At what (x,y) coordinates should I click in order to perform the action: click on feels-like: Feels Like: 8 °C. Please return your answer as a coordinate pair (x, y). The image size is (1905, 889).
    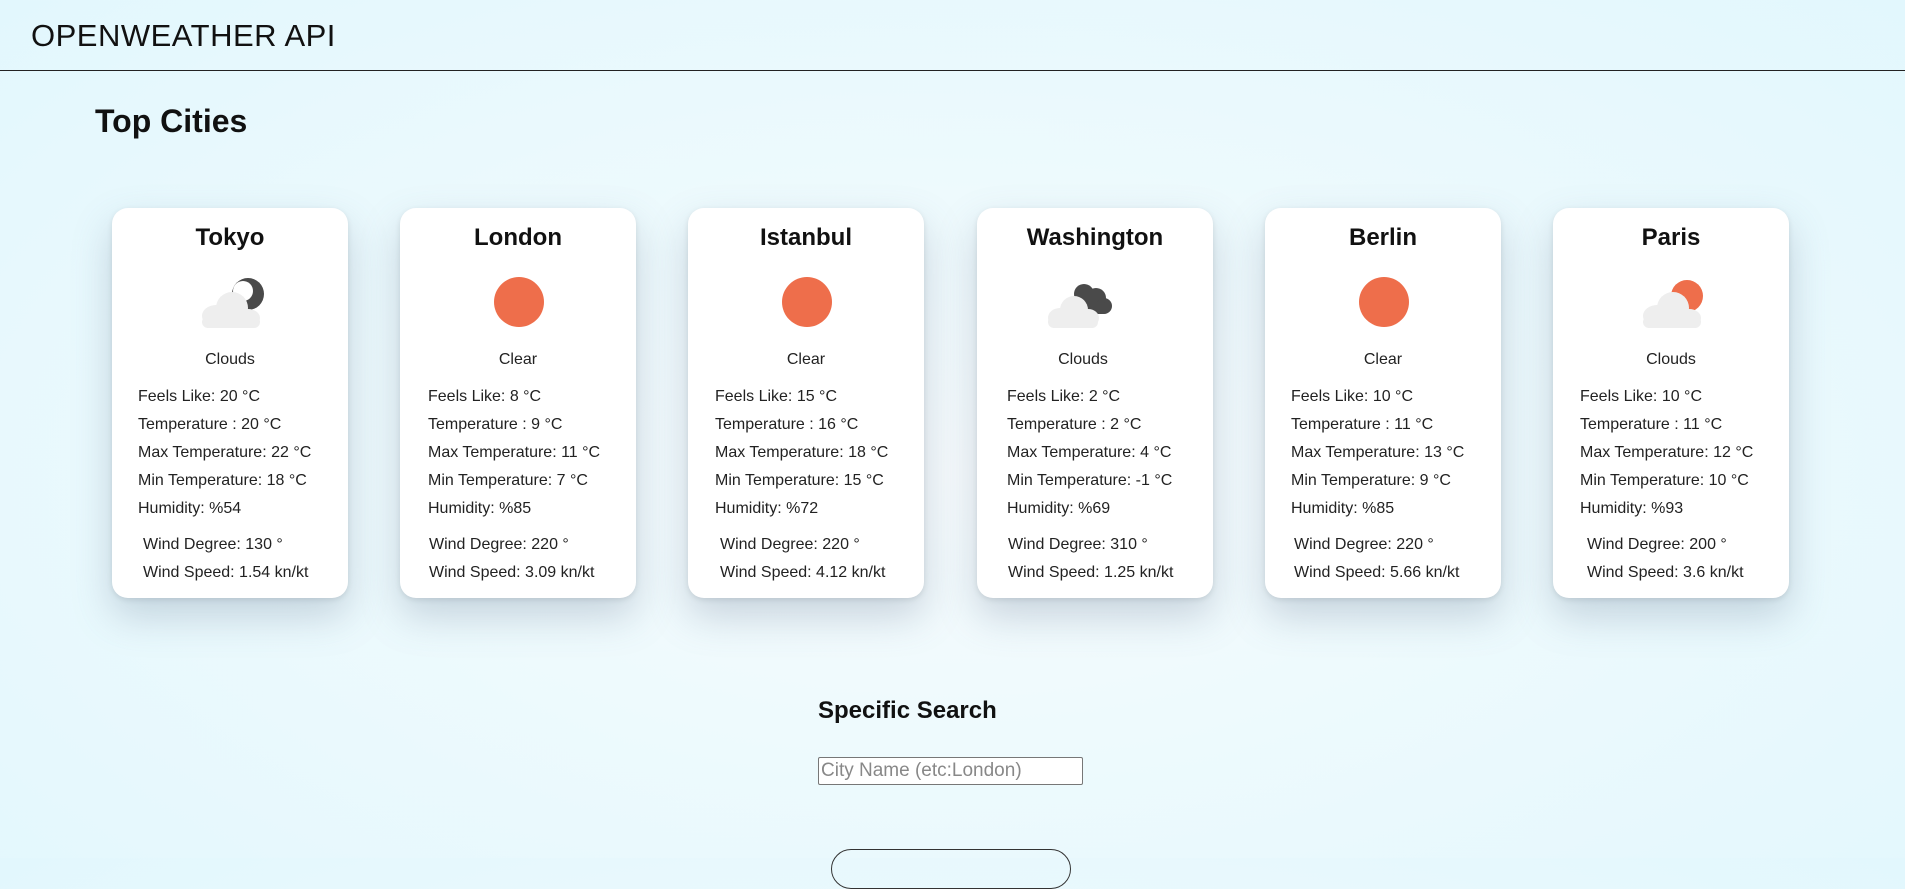
    Looking at the image, I should click on (485, 396).